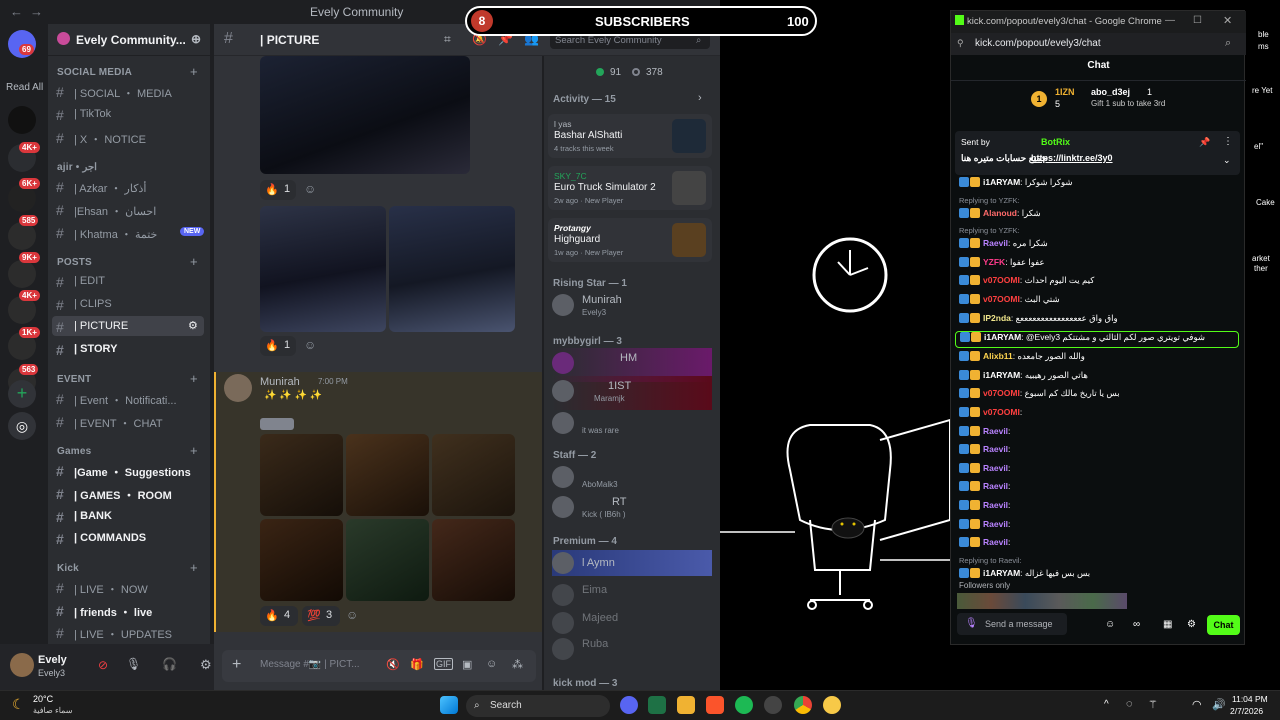  I want to click on minimize-icon: —, so click(1170, 20).